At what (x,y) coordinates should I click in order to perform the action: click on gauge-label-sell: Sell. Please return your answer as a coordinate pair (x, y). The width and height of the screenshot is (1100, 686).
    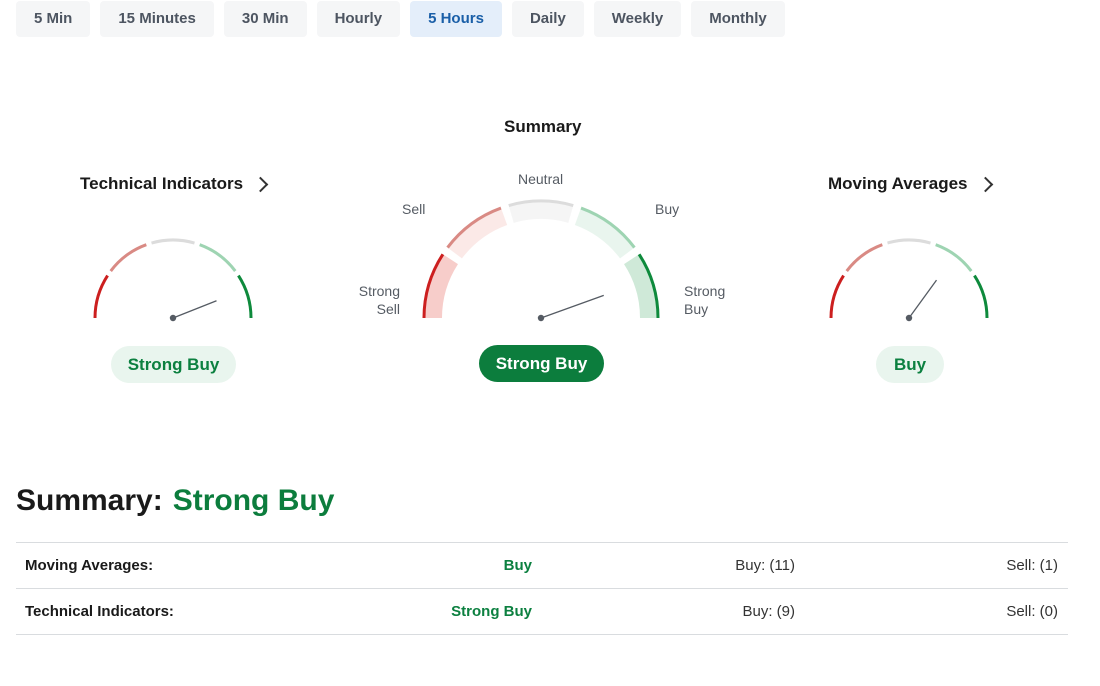
    Looking at the image, I should click on (414, 209).